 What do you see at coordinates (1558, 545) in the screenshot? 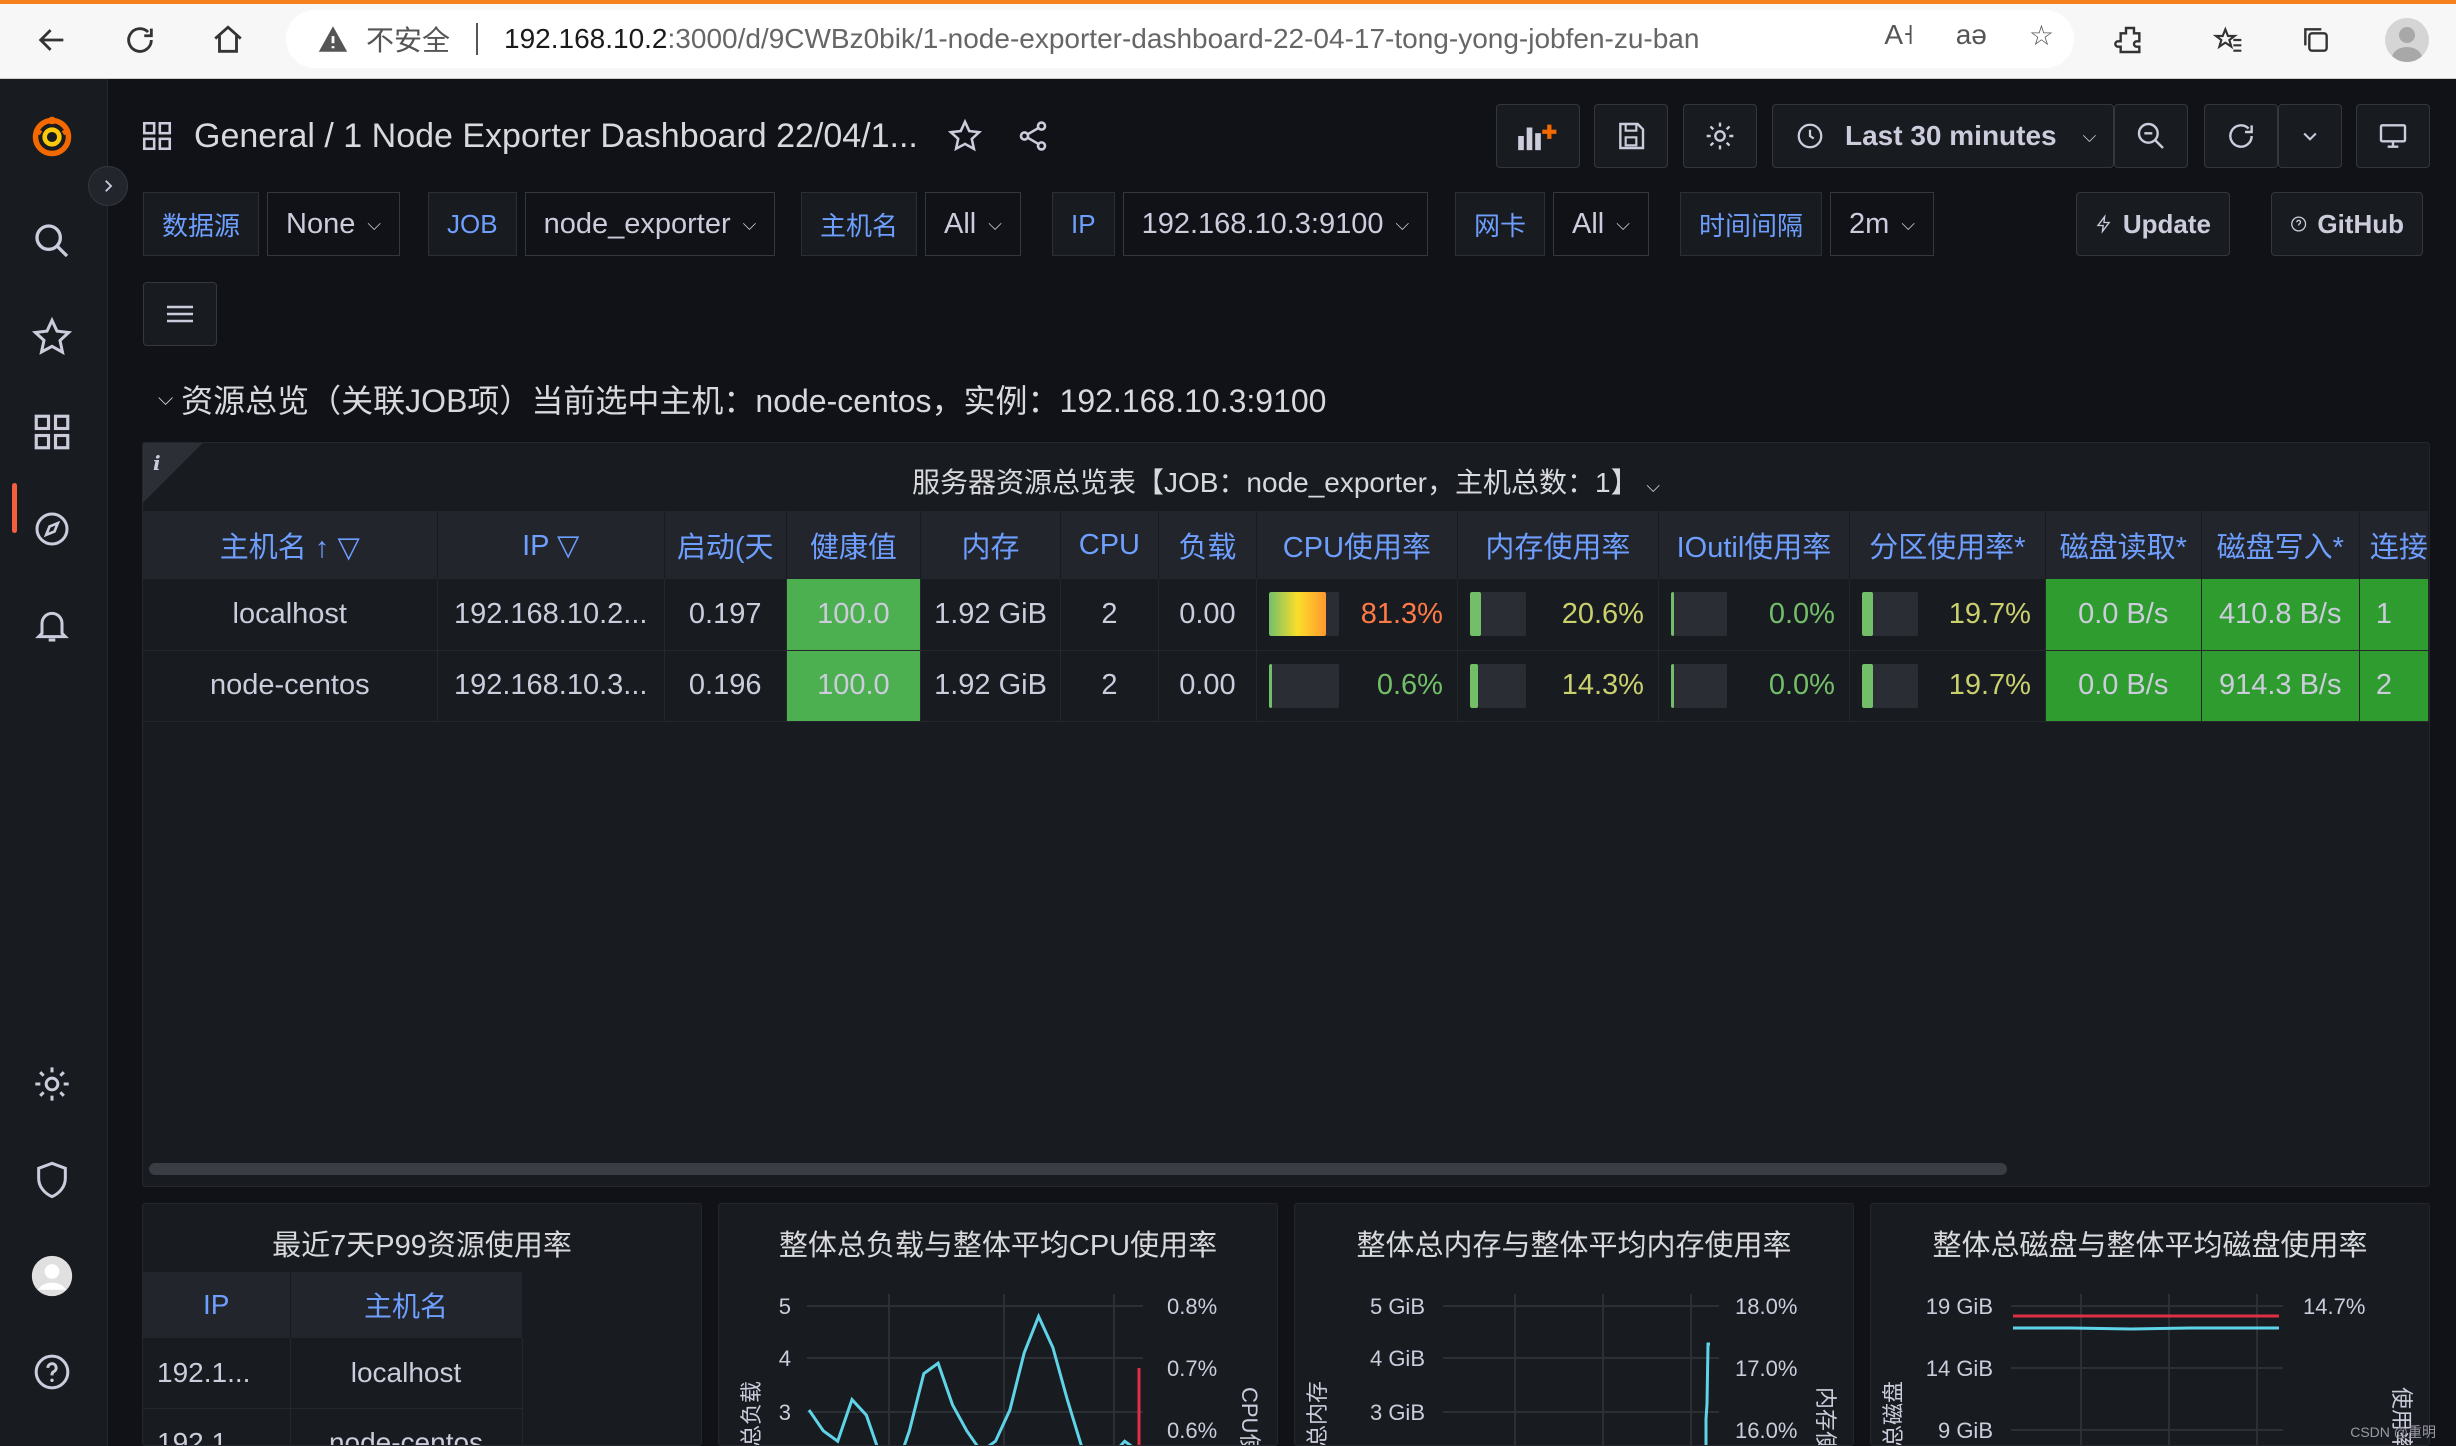
I see `column-header-mem-usage: 内存使用率` at bounding box center [1558, 545].